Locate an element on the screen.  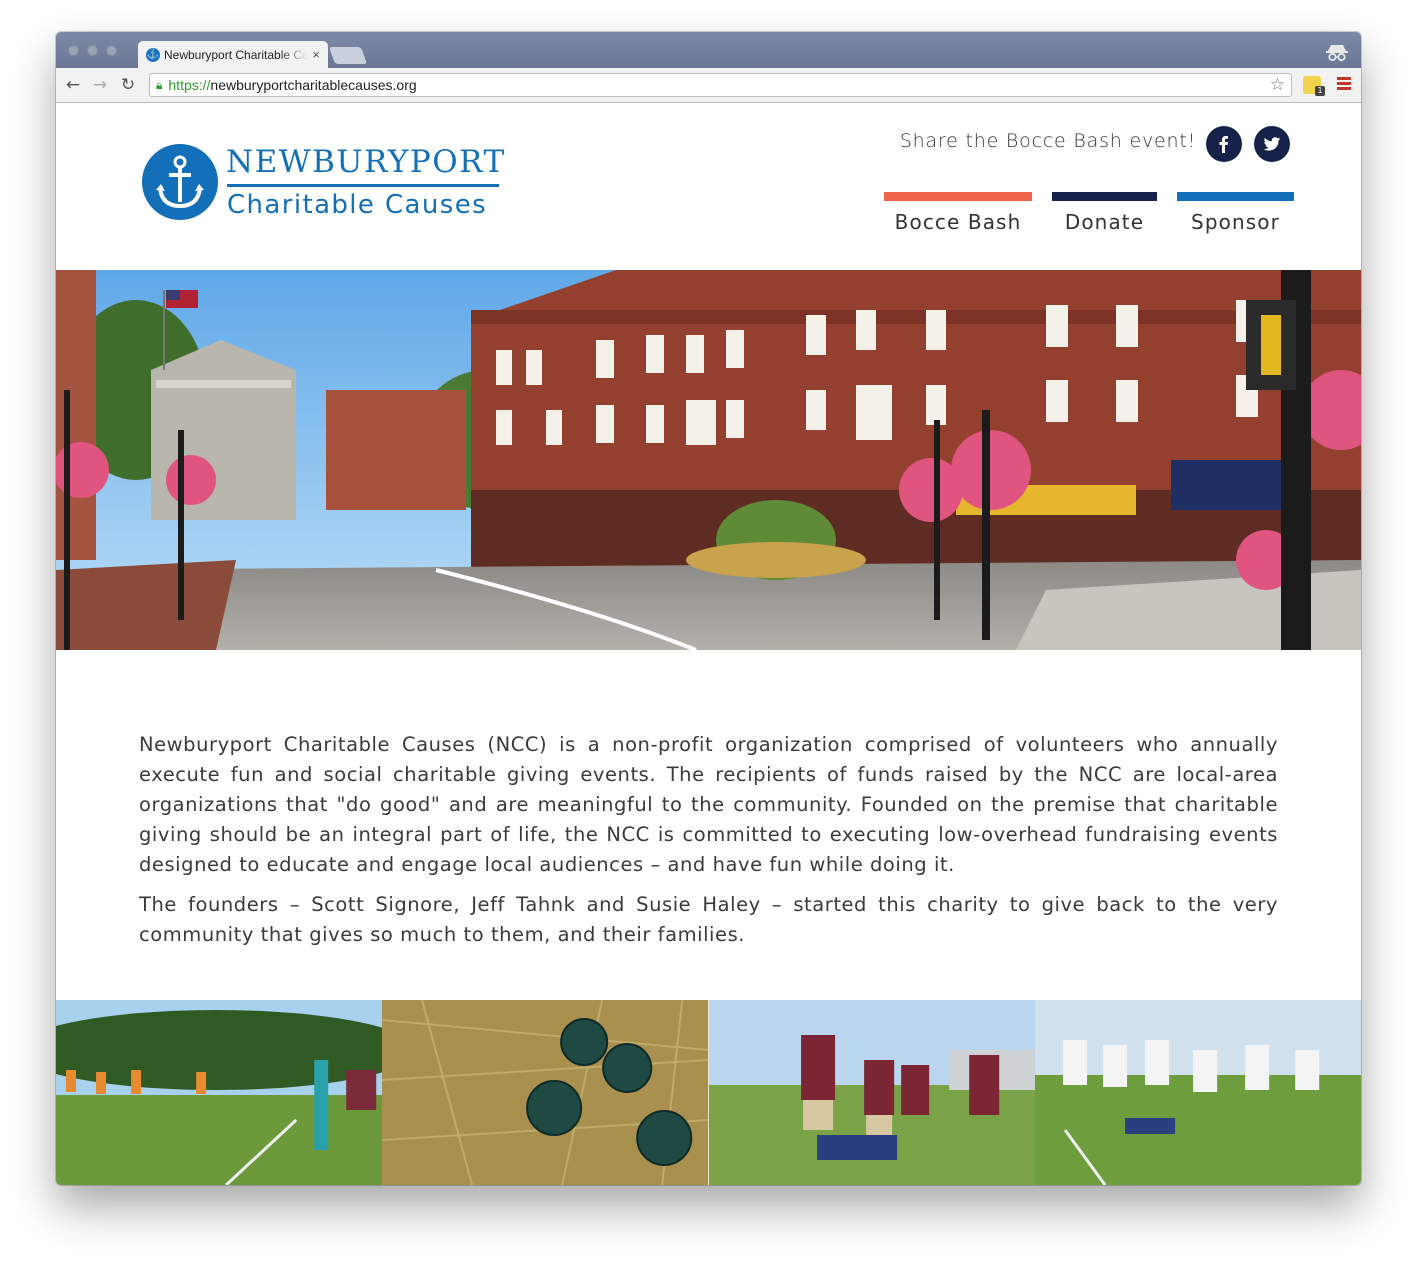
gallery-photo-team is located at coordinates (1197, 1092).